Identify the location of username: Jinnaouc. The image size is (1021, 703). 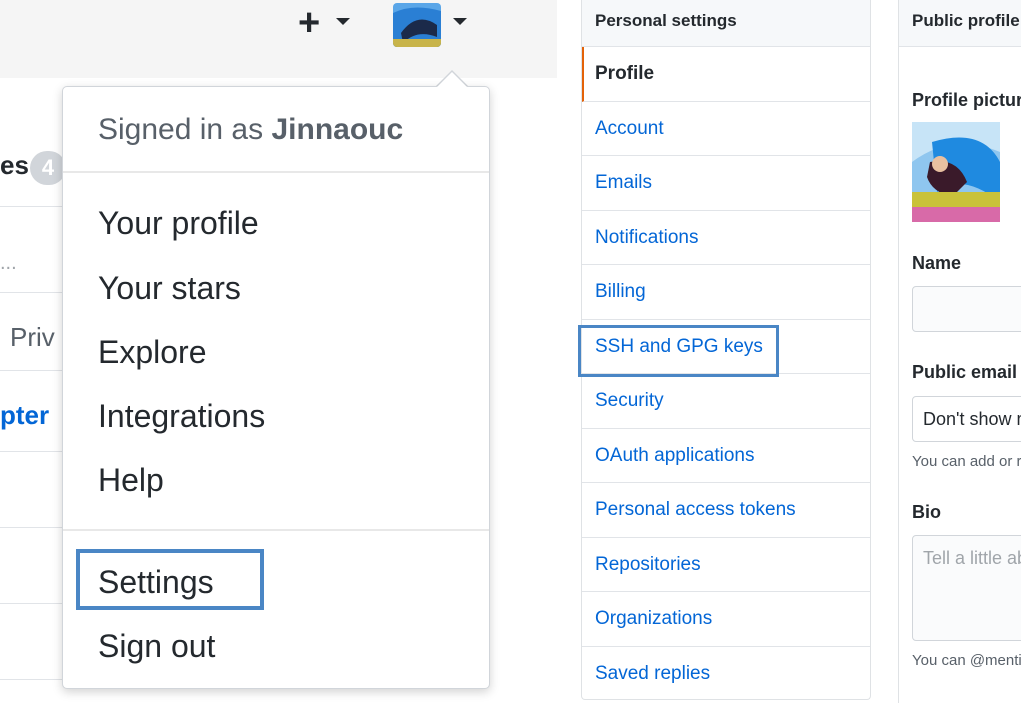
(337, 129).